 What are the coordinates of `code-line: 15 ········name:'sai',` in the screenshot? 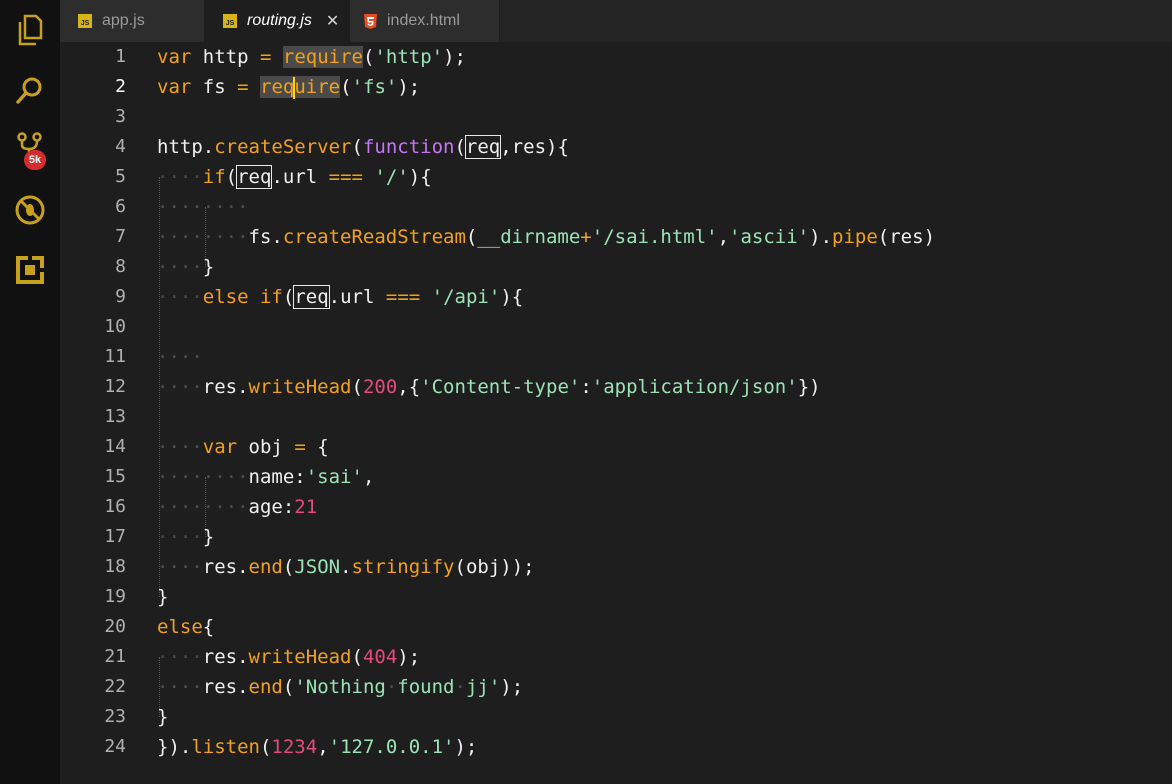 It's located at (616, 477).